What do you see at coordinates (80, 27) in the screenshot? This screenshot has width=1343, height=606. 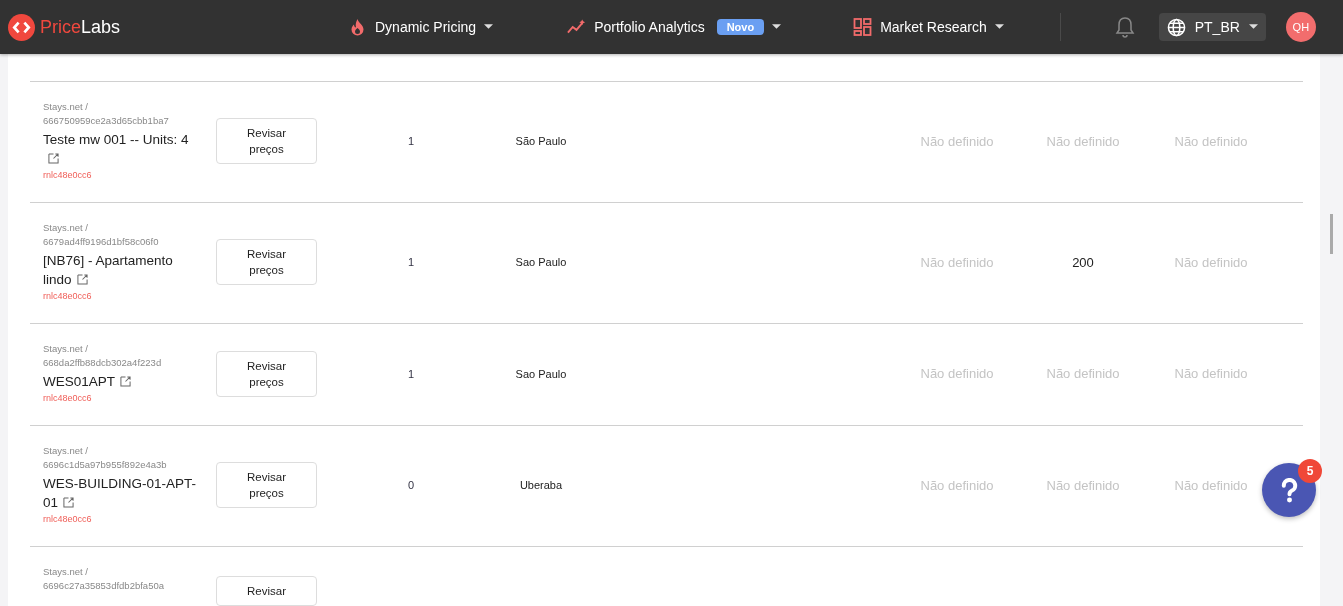 I see `brand-name: PriceLabs` at bounding box center [80, 27].